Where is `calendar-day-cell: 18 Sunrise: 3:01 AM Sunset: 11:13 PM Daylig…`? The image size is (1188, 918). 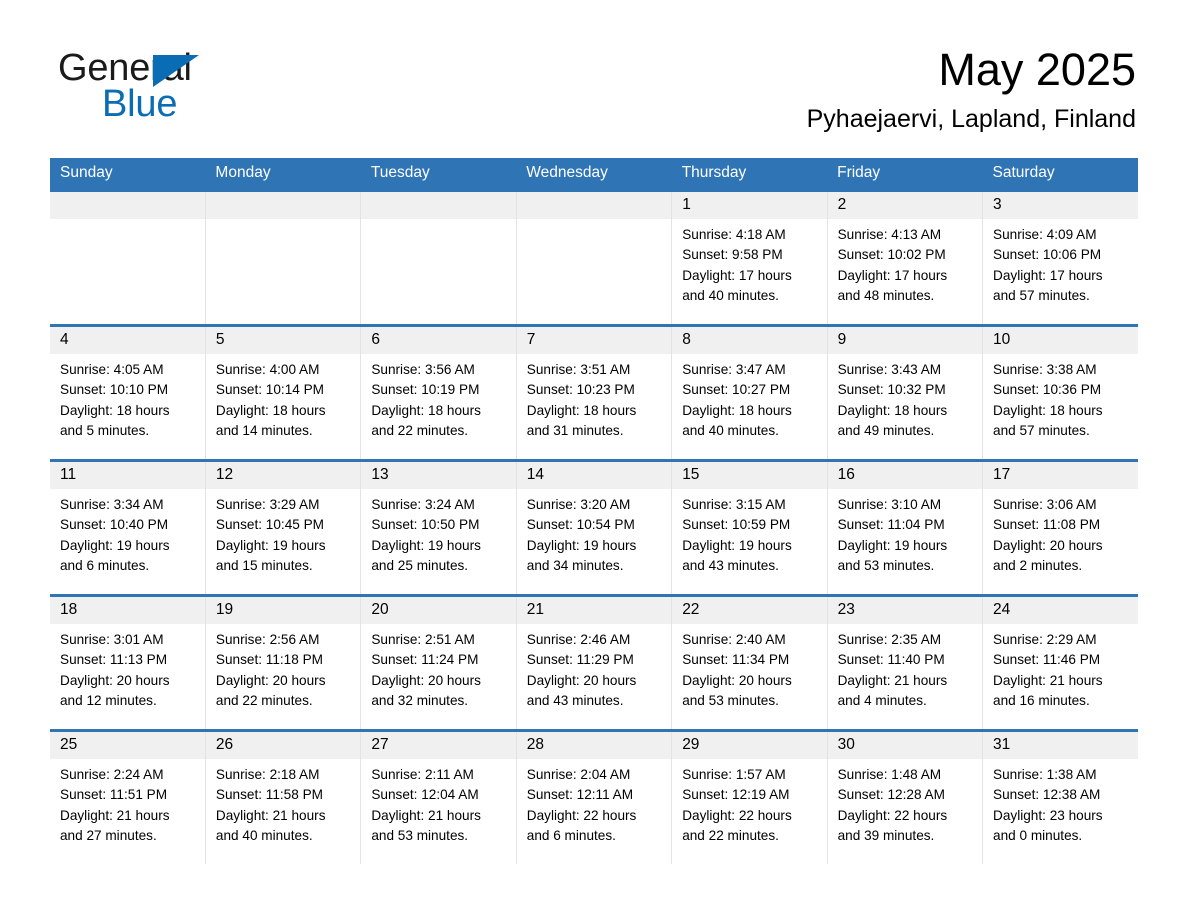
calendar-day-cell: 18 Sunrise: 3:01 AM Sunset: 11:13 PM Daylig… is located at coordinates (128, 662).